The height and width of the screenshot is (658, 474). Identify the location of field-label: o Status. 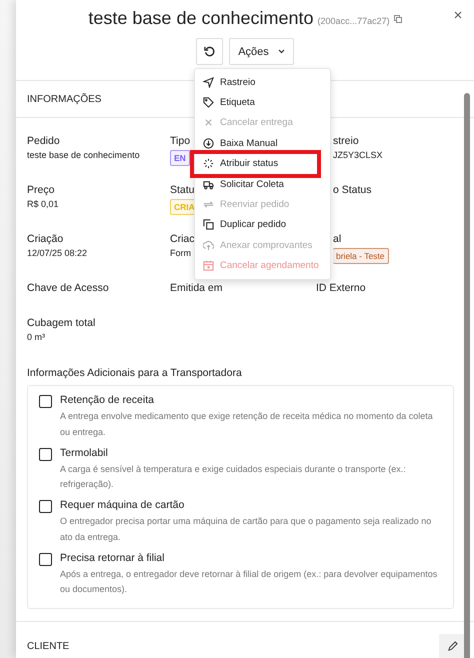
(352, 190).